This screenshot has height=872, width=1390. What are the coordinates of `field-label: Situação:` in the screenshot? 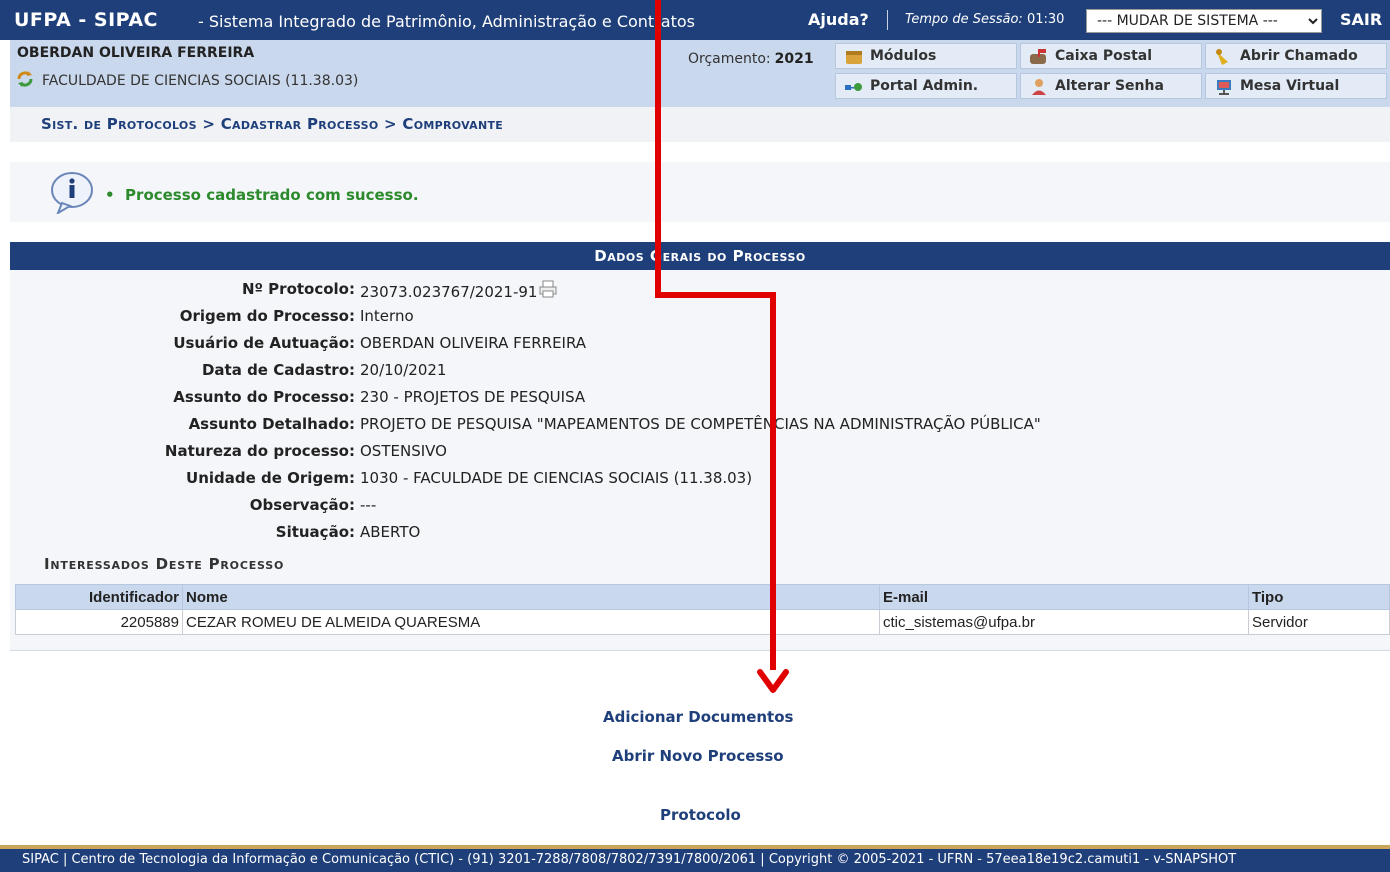 It's located at (315, 532).